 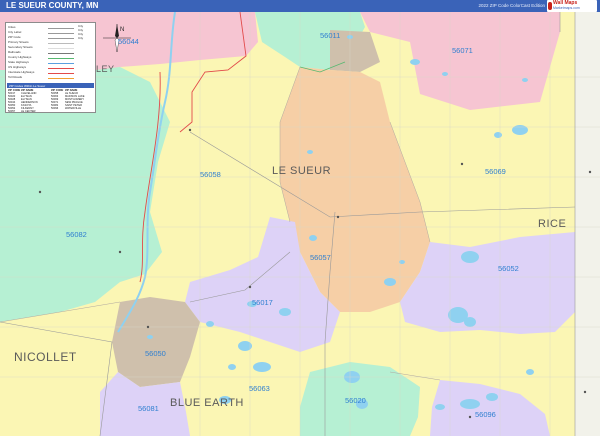 What do you see at coordinates (12, 27) in the screenshot?
I see `legend-item: Cities` at bounding box center [12, 27].